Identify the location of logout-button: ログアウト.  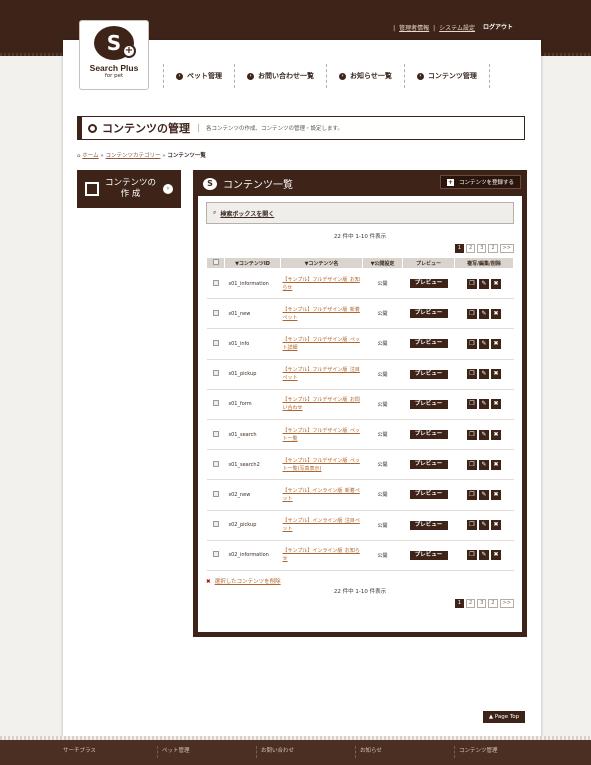
(498, 26).